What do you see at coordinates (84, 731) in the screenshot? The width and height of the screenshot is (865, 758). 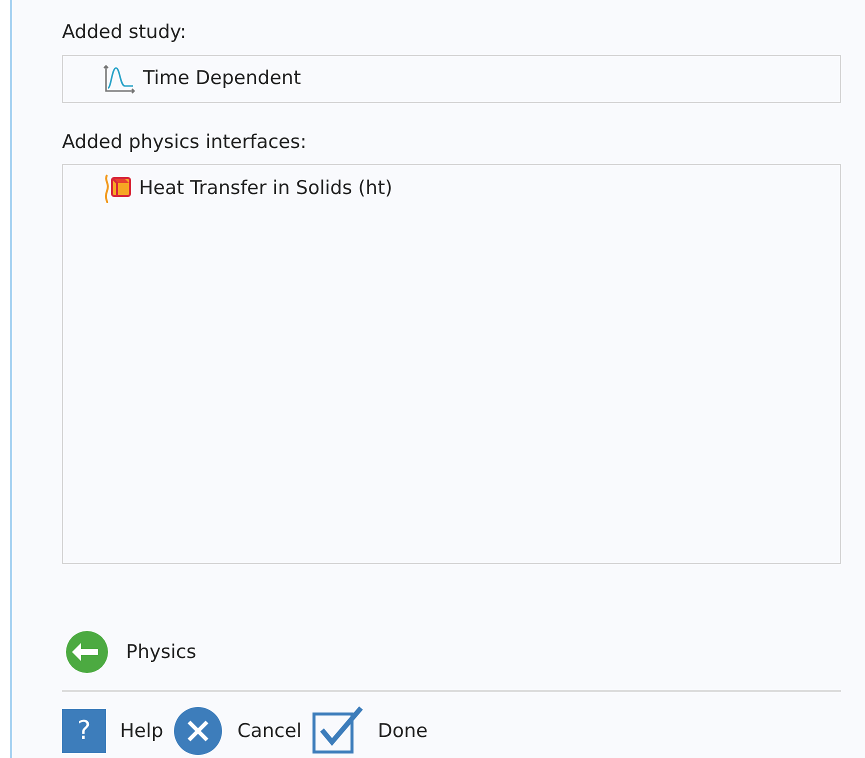 I see `help-icon: ?` at bounding box center [84, 731].